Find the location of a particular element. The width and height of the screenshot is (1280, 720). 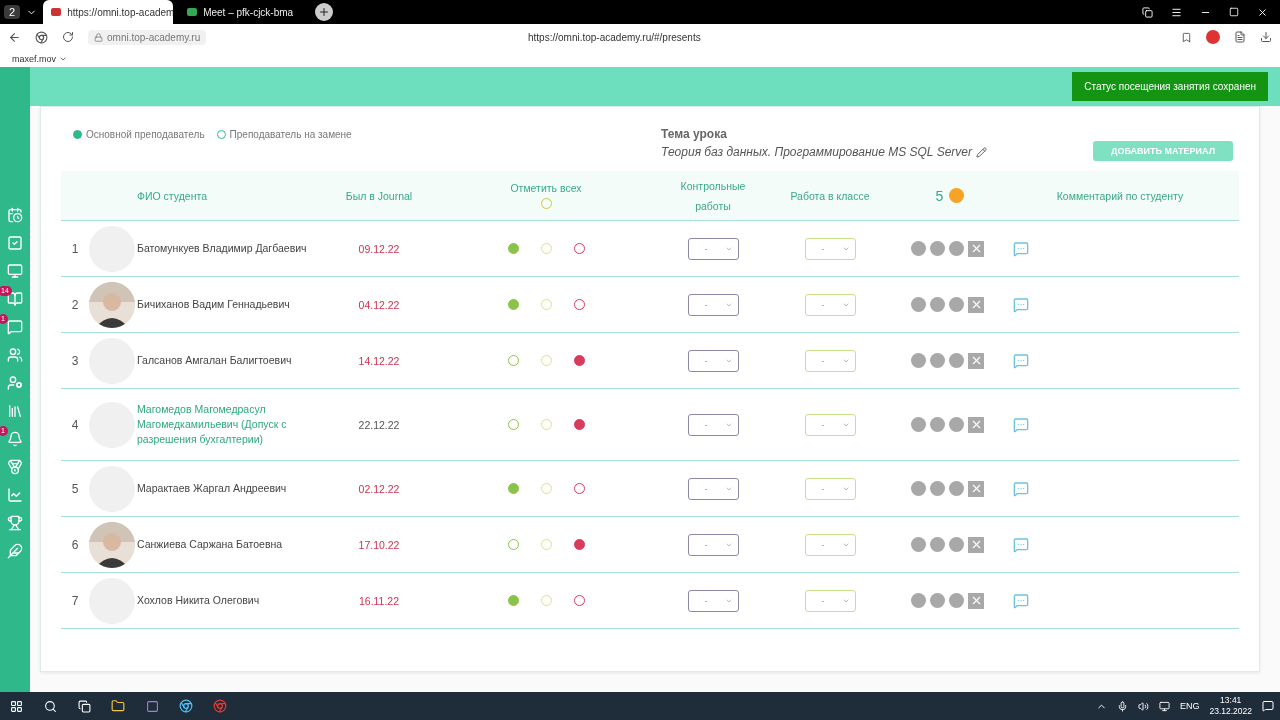

trophy-icon is located at coordinates (15, 523).